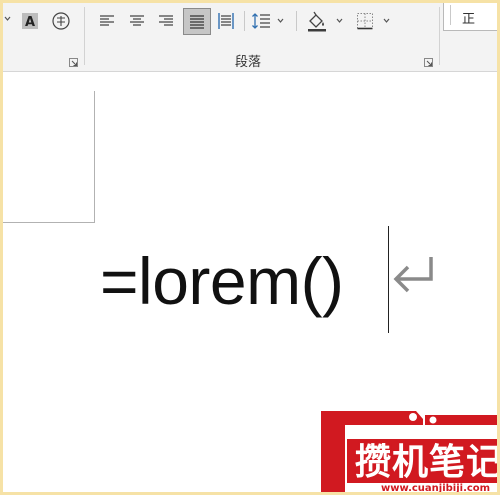 The height and width of the screenshot is (495, 500). I want to click on svg-text: A, so click(30, 22).